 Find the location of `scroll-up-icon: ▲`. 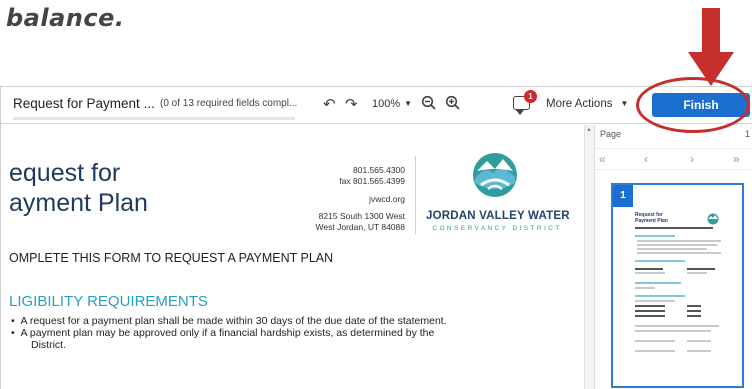

scroll-up-icon: ▲ is located at coordinates (589, 130).